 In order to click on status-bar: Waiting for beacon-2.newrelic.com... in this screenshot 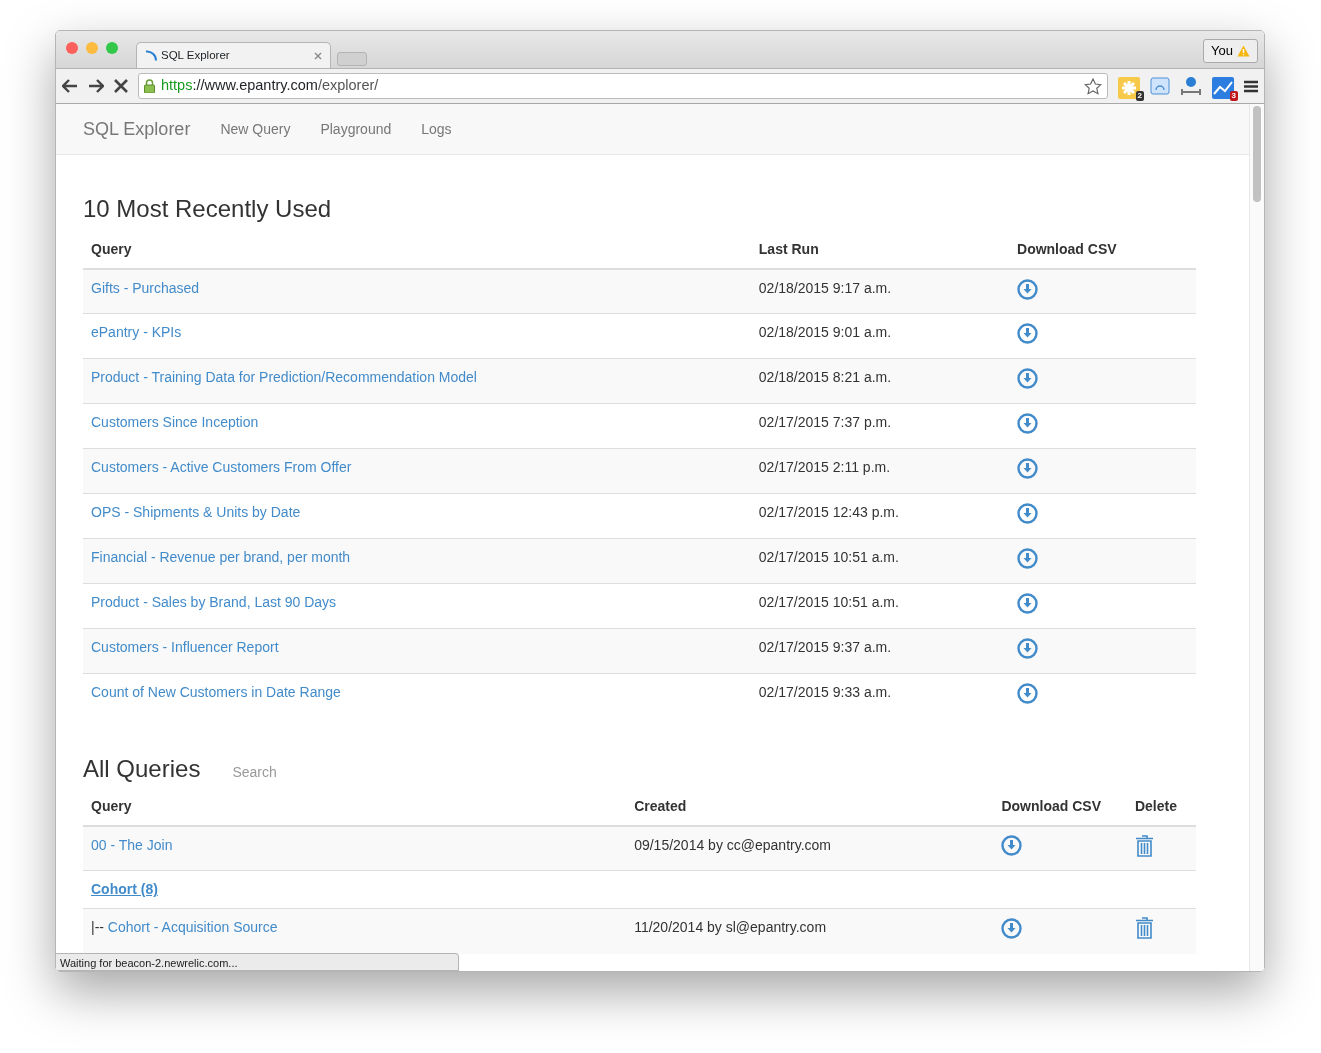, I will do `click(257, 962)`.